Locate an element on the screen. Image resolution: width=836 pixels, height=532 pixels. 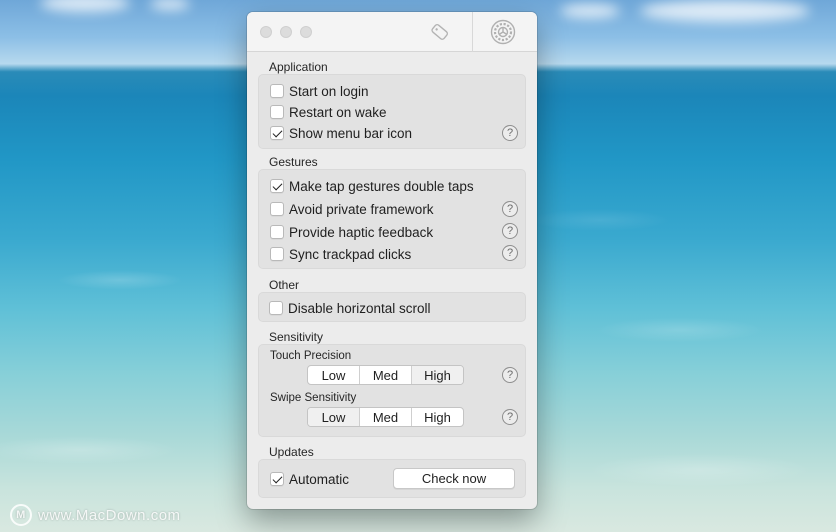
automatic-updates-checkbox is located at coordinates (277, 479).